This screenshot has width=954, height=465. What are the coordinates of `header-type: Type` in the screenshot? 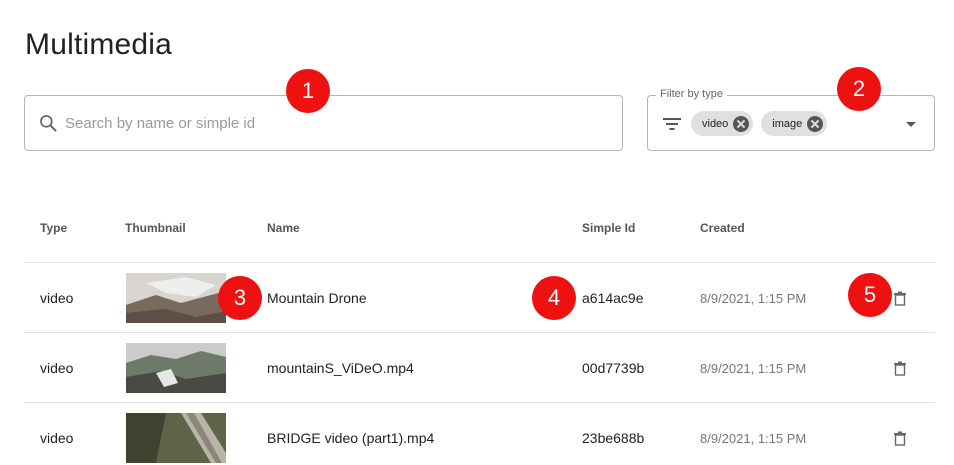 It's located at (53, 228).